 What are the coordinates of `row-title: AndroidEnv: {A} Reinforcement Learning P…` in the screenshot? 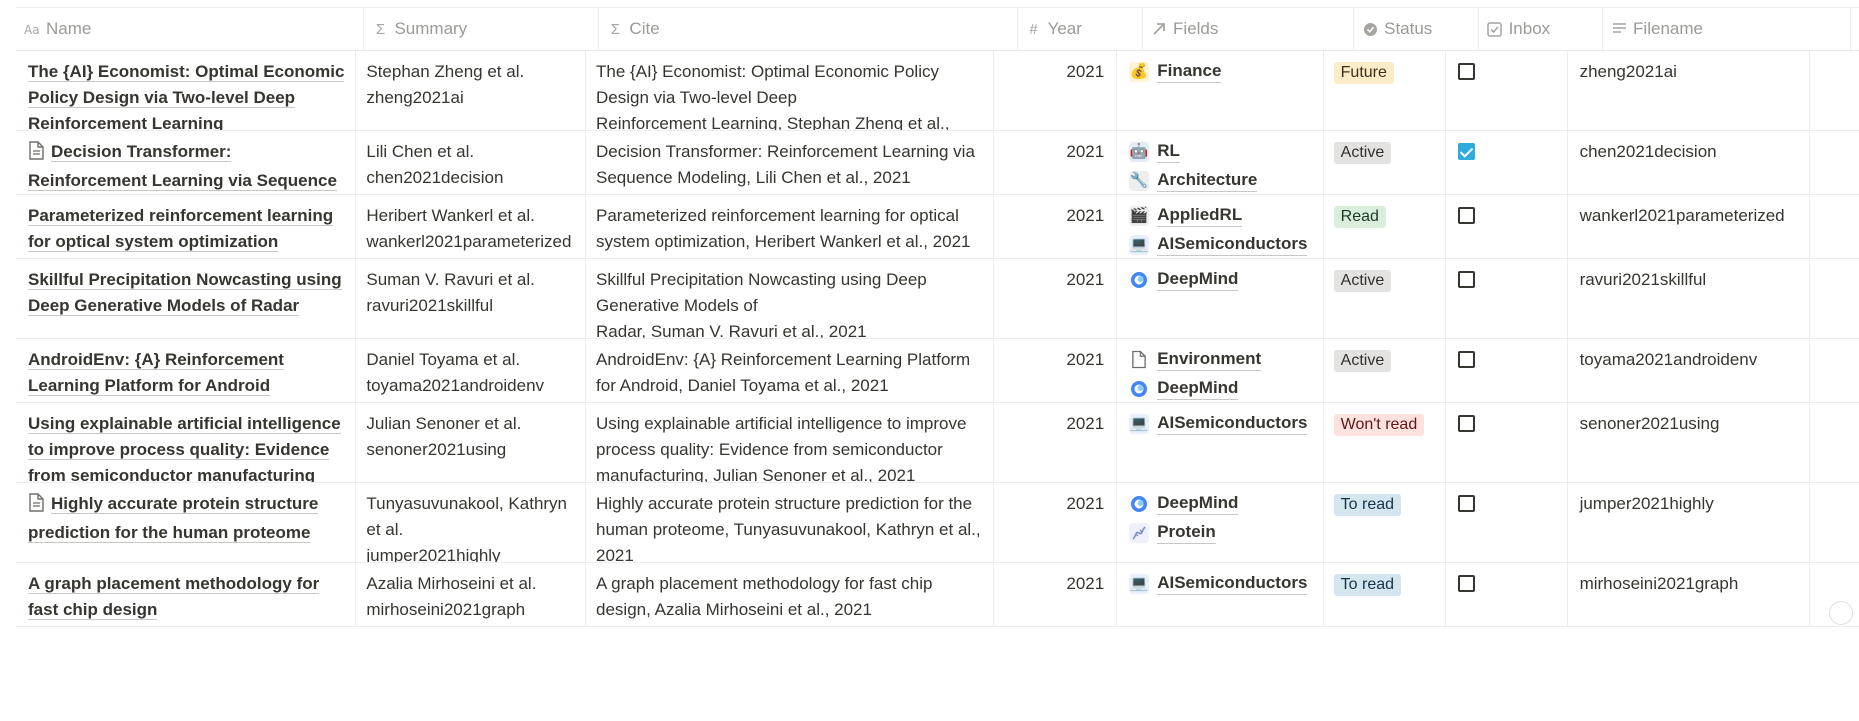 It's located at (156, 373).